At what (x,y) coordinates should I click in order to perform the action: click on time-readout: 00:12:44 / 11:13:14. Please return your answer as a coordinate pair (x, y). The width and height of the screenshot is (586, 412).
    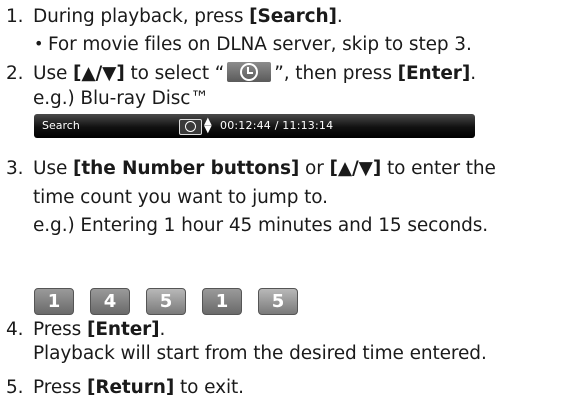
    Looking at the image, I should click on (277, 125).